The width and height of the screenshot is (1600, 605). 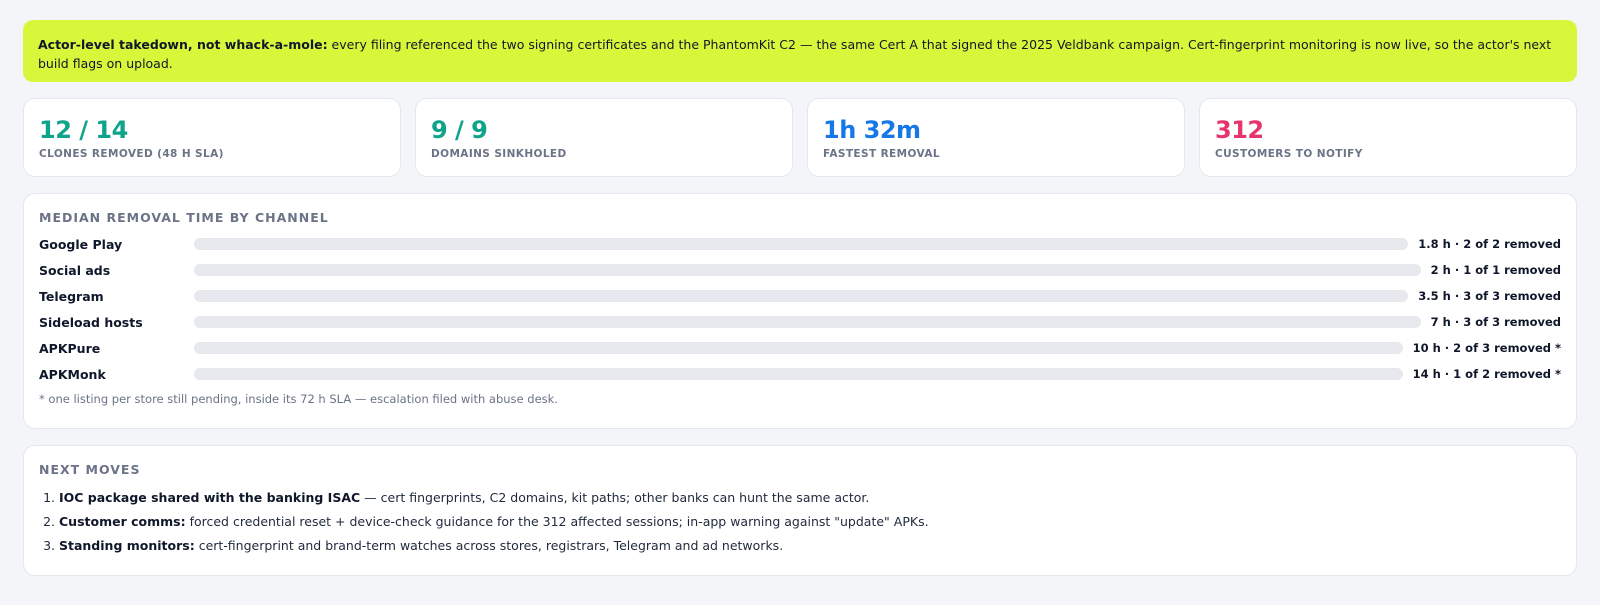 I want to click on stat-value: 12 / 14, so click(x=83, y=130).